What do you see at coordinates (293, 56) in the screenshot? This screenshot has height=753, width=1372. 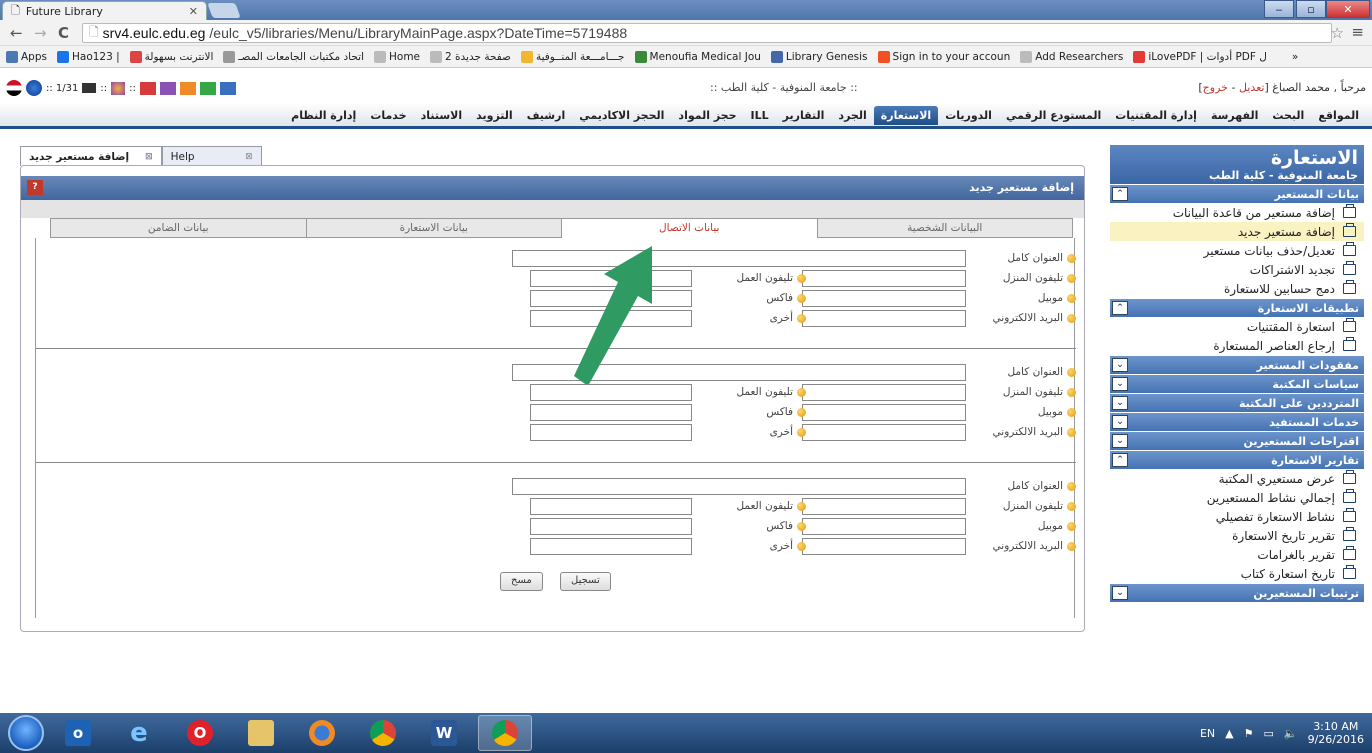 I see `bookmark-item: اتحاد مكتبات الجامعات المصـ` at bounding box center [293, 56].